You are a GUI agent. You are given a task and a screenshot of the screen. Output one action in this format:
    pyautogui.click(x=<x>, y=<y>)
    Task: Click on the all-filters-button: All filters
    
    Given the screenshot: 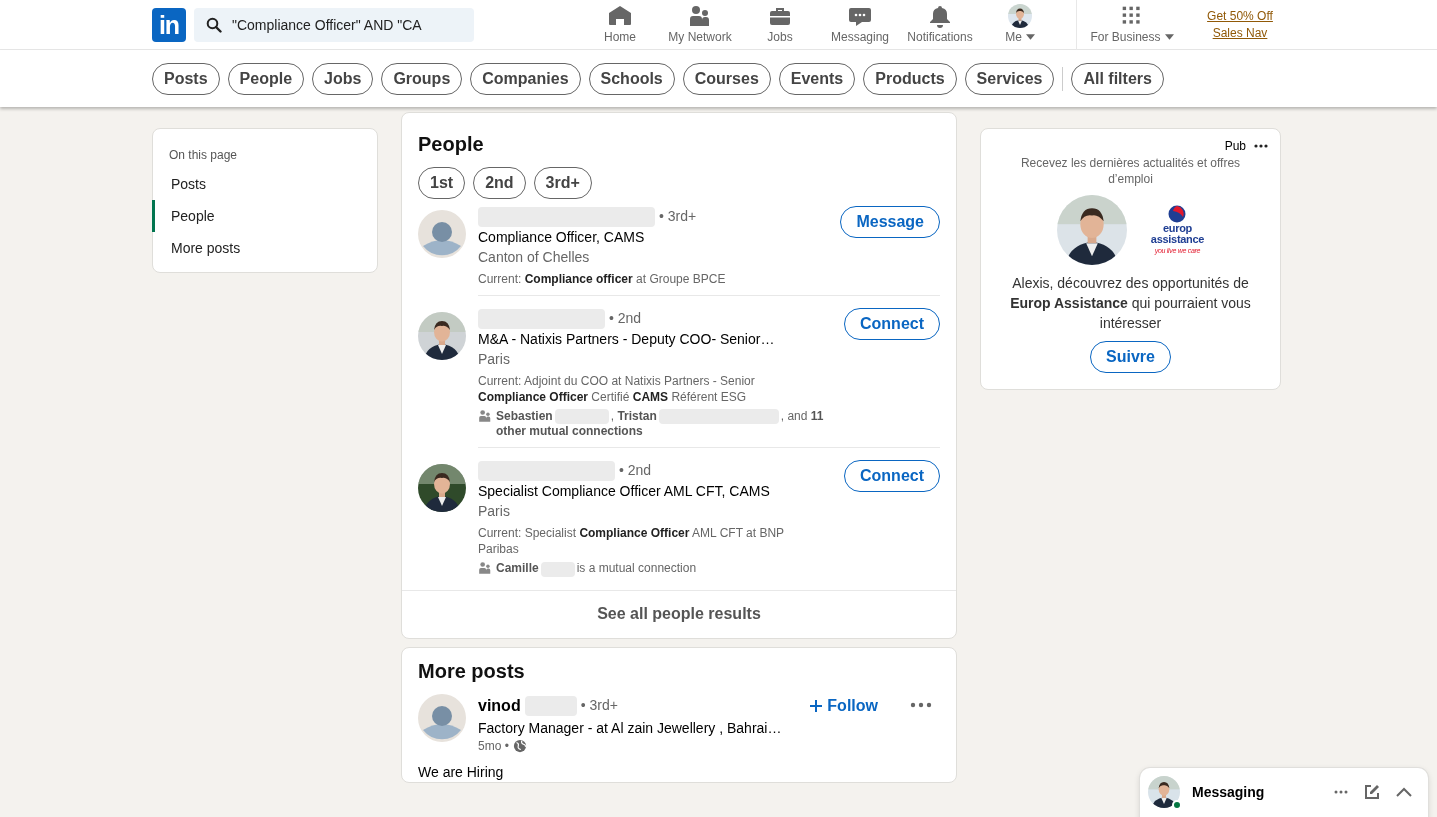 What is the action you would take?
    pyautogui.click(x=1117, y=78)
    